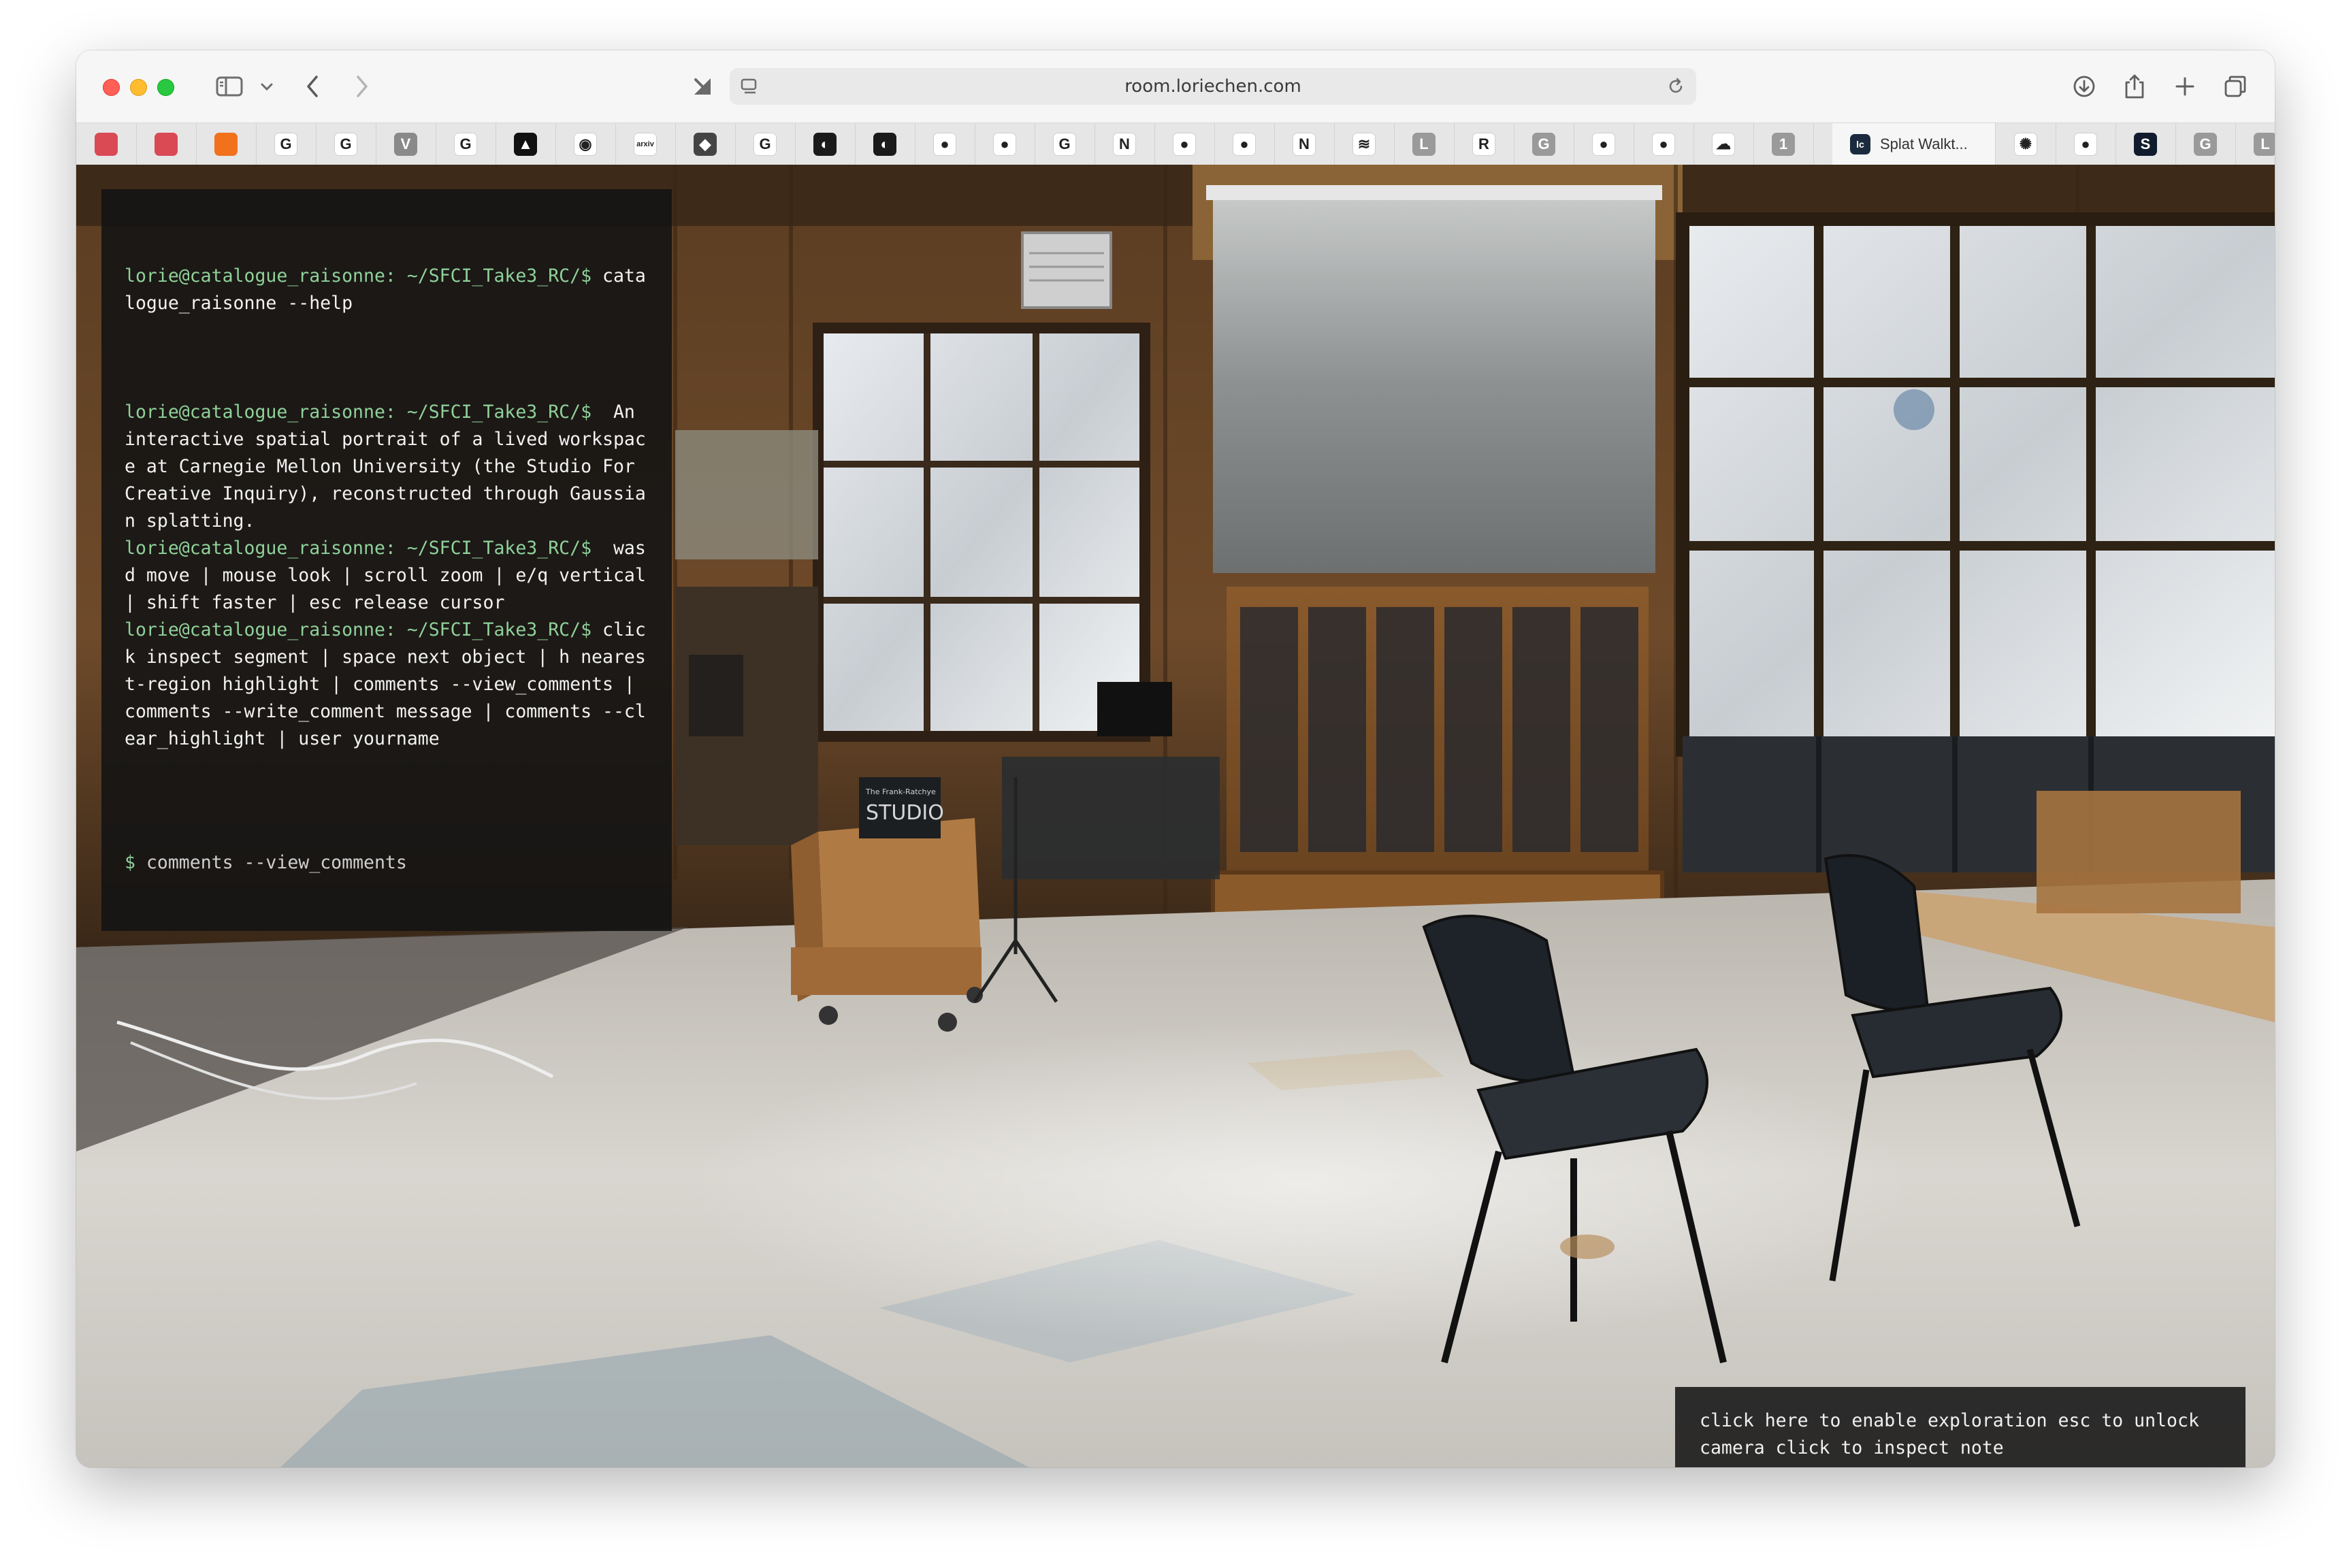 Image resolution: width=2351 pixels, height=1568 pixels. I want to click on forward-button, so click(362, 86).